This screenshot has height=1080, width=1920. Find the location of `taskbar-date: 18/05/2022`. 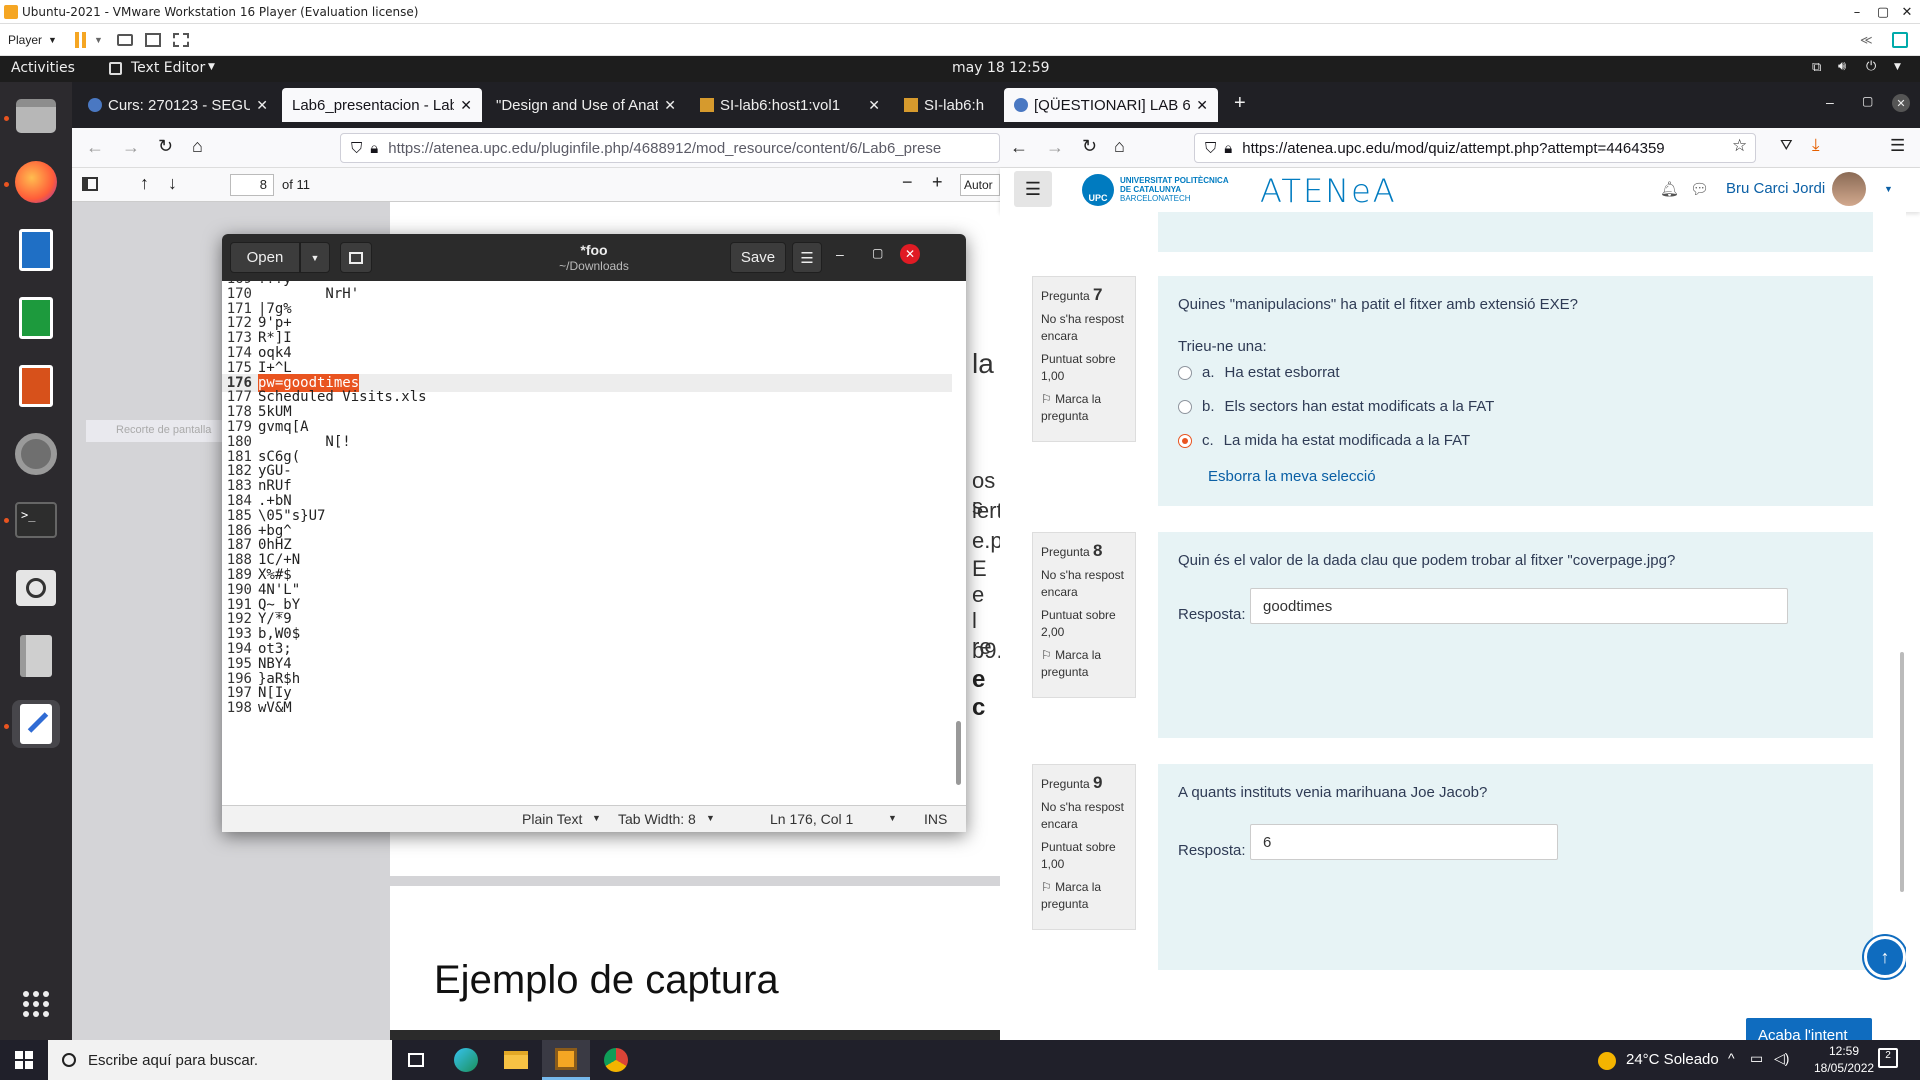

taskbar-date: 18/05/2022 is located at coordinates (1844, 1068).